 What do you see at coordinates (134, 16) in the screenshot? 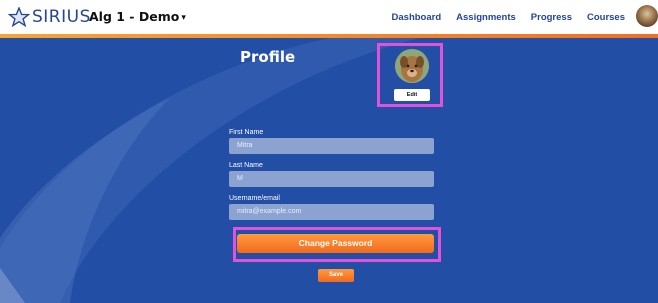
I see `course-selector-label: Alg 1 - Demo` at bounding box center [134, 16].